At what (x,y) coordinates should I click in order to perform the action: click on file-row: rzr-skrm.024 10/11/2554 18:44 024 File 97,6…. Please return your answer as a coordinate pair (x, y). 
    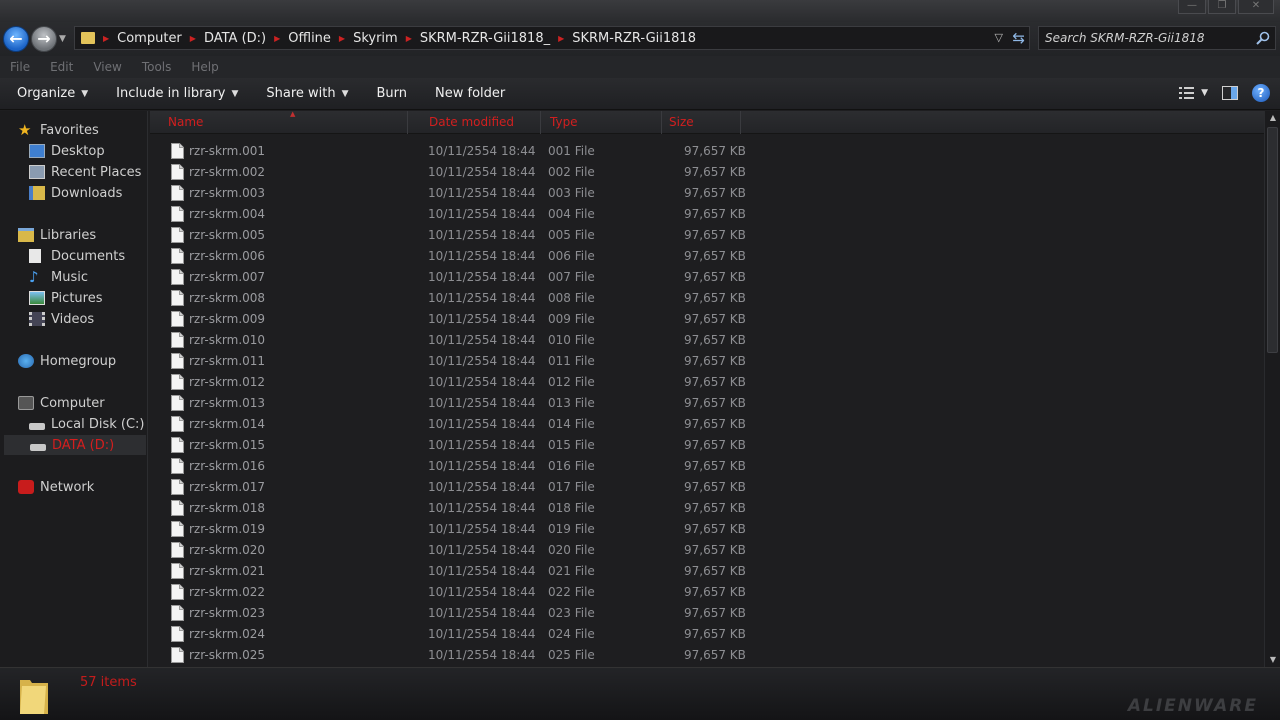
    Looking at the image, I should click on (707, 634).